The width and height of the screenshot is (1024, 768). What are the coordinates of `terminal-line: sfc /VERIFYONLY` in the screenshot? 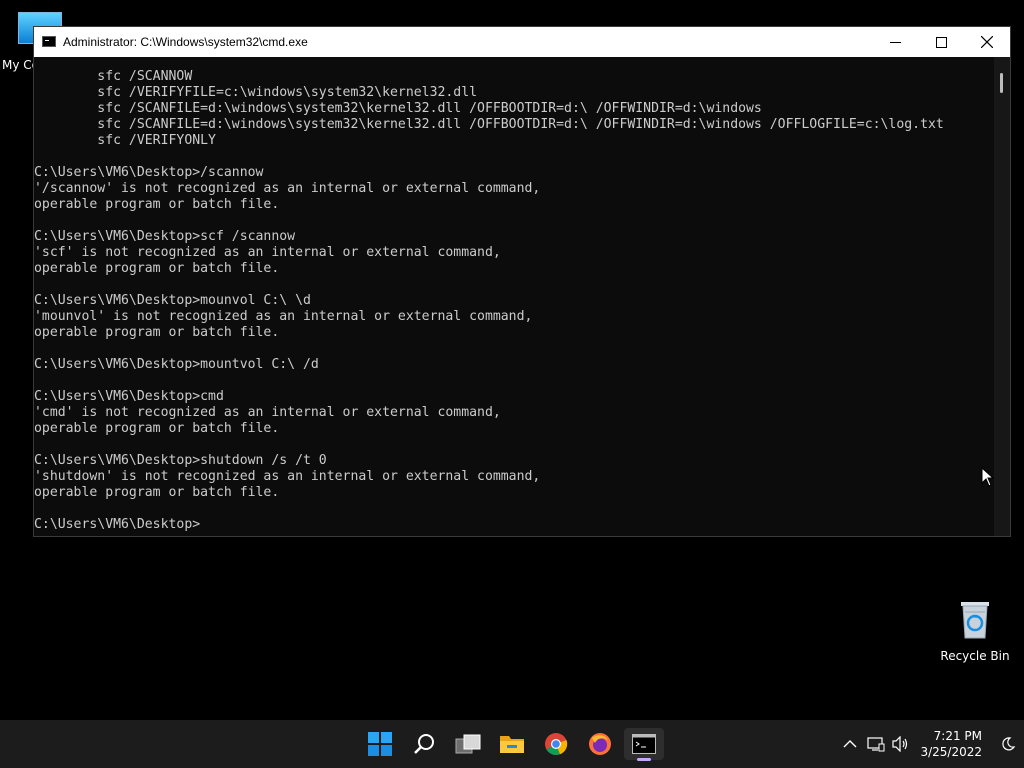 It's located at (125, 140).